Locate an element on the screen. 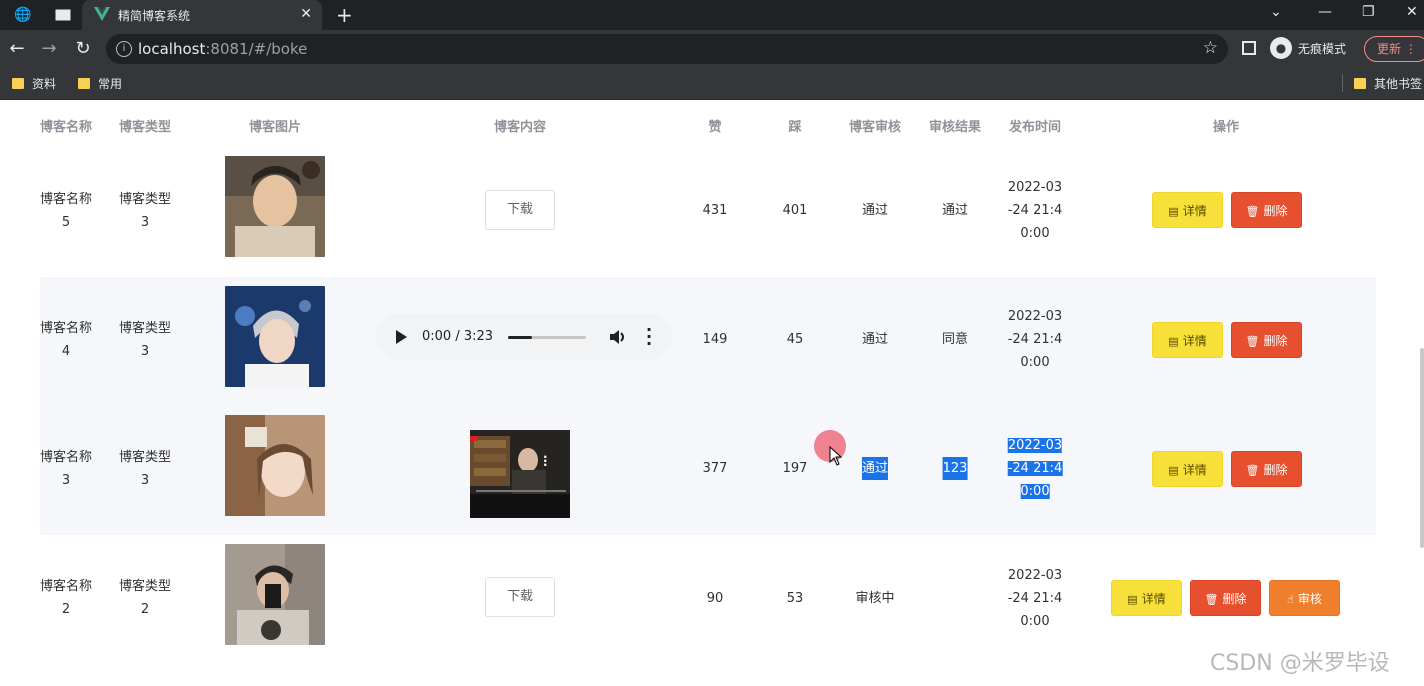  bookmark-star-icon: ☆ is located at coordinates (1210, 48).